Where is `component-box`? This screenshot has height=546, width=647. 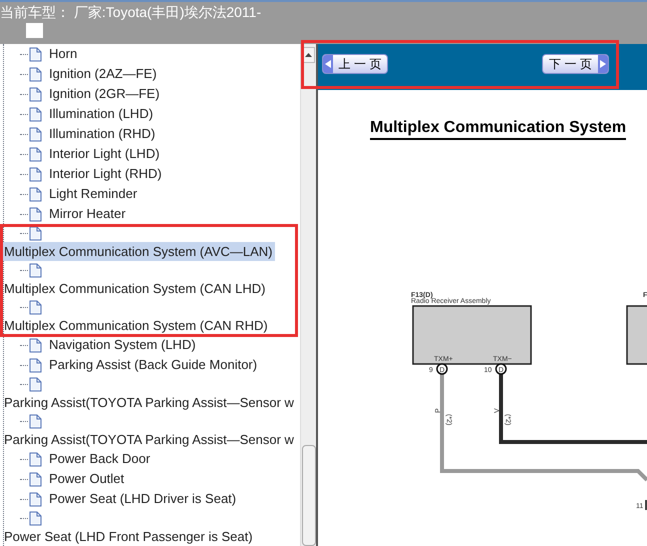 component-box is located at coordinates (636, 335).